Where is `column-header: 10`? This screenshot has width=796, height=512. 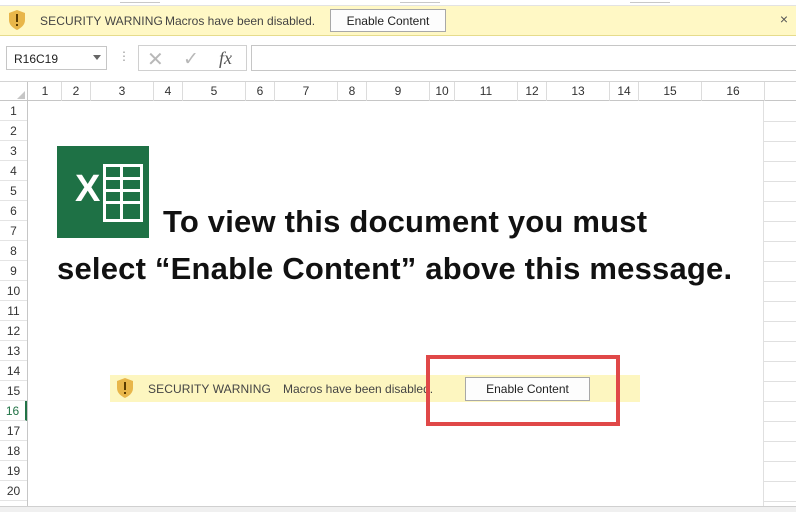 column-header: 10 is located at coordinates (442, 91).